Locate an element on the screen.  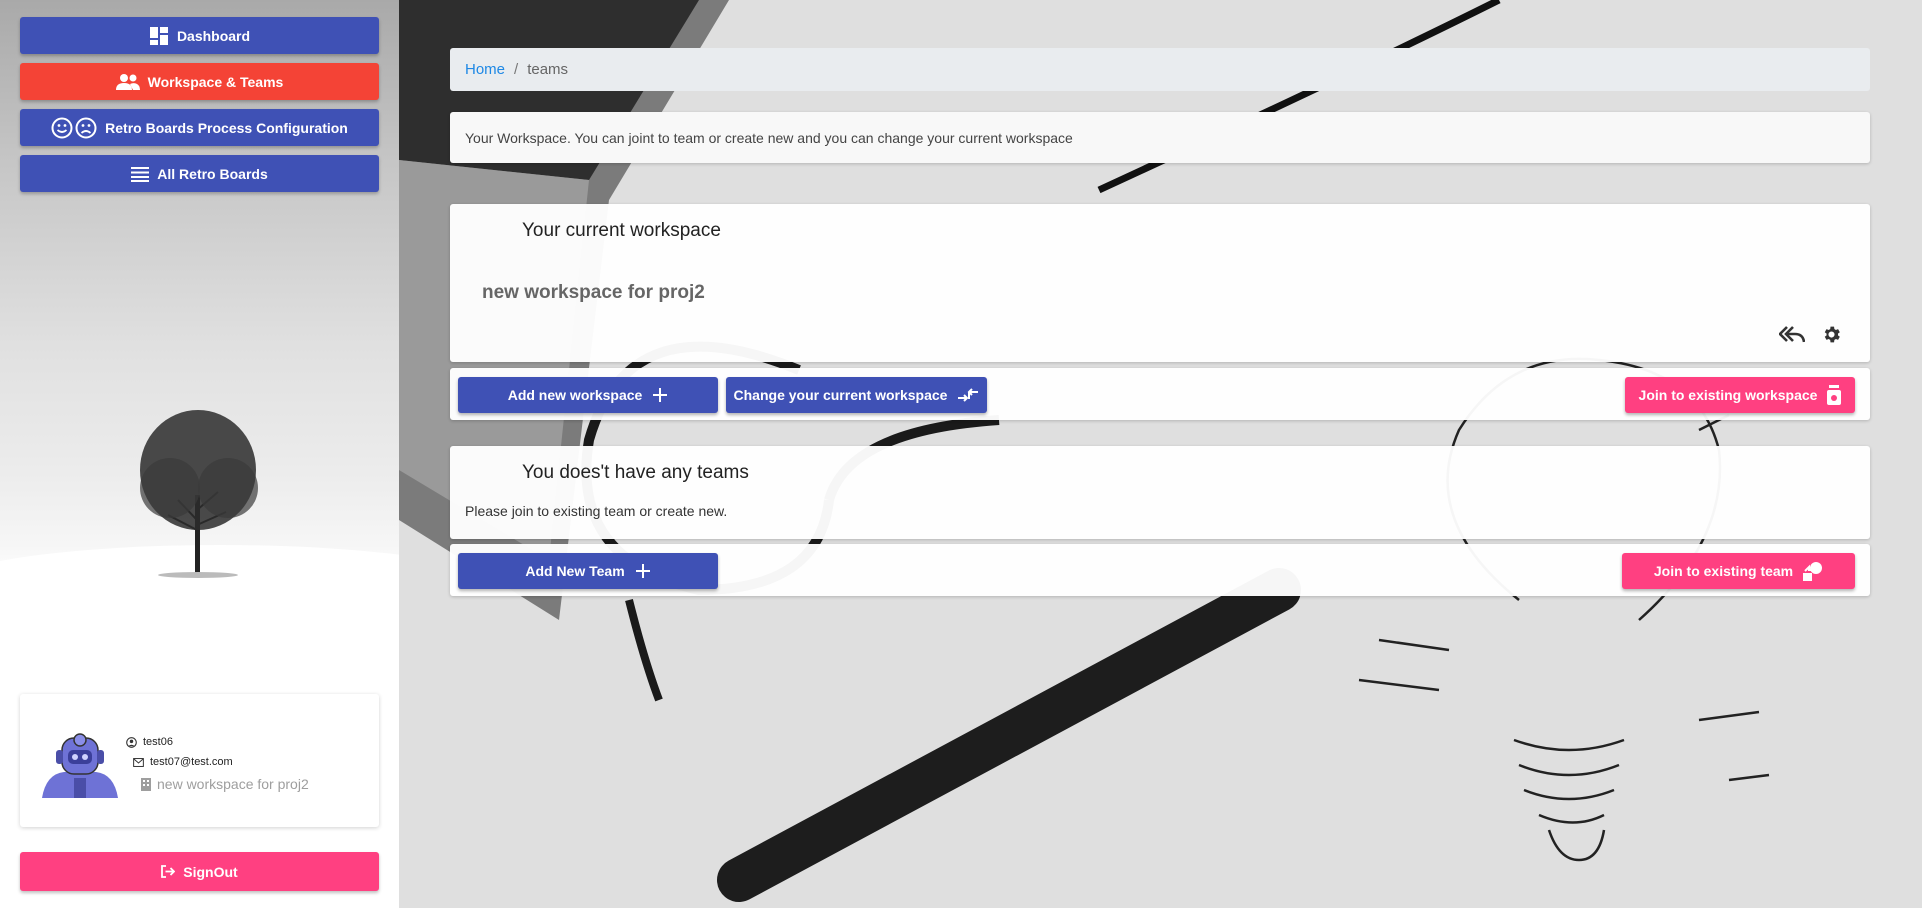
user-circle-icon is located at coordinates (131, 742).